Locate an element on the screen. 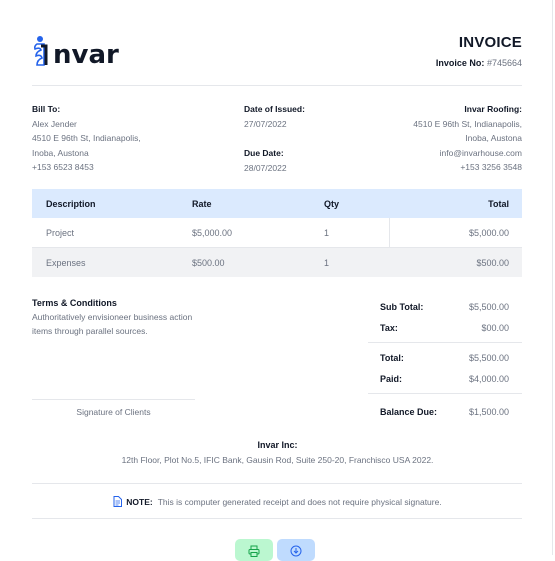  page-edge-divider is located at coordinates (552, 277).